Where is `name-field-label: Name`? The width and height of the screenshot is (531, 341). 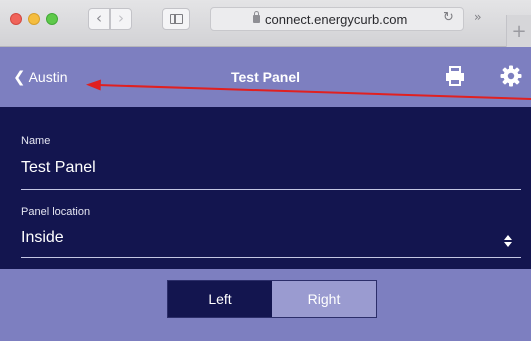
name-field-label: Name is located at coordinates (36, 141).